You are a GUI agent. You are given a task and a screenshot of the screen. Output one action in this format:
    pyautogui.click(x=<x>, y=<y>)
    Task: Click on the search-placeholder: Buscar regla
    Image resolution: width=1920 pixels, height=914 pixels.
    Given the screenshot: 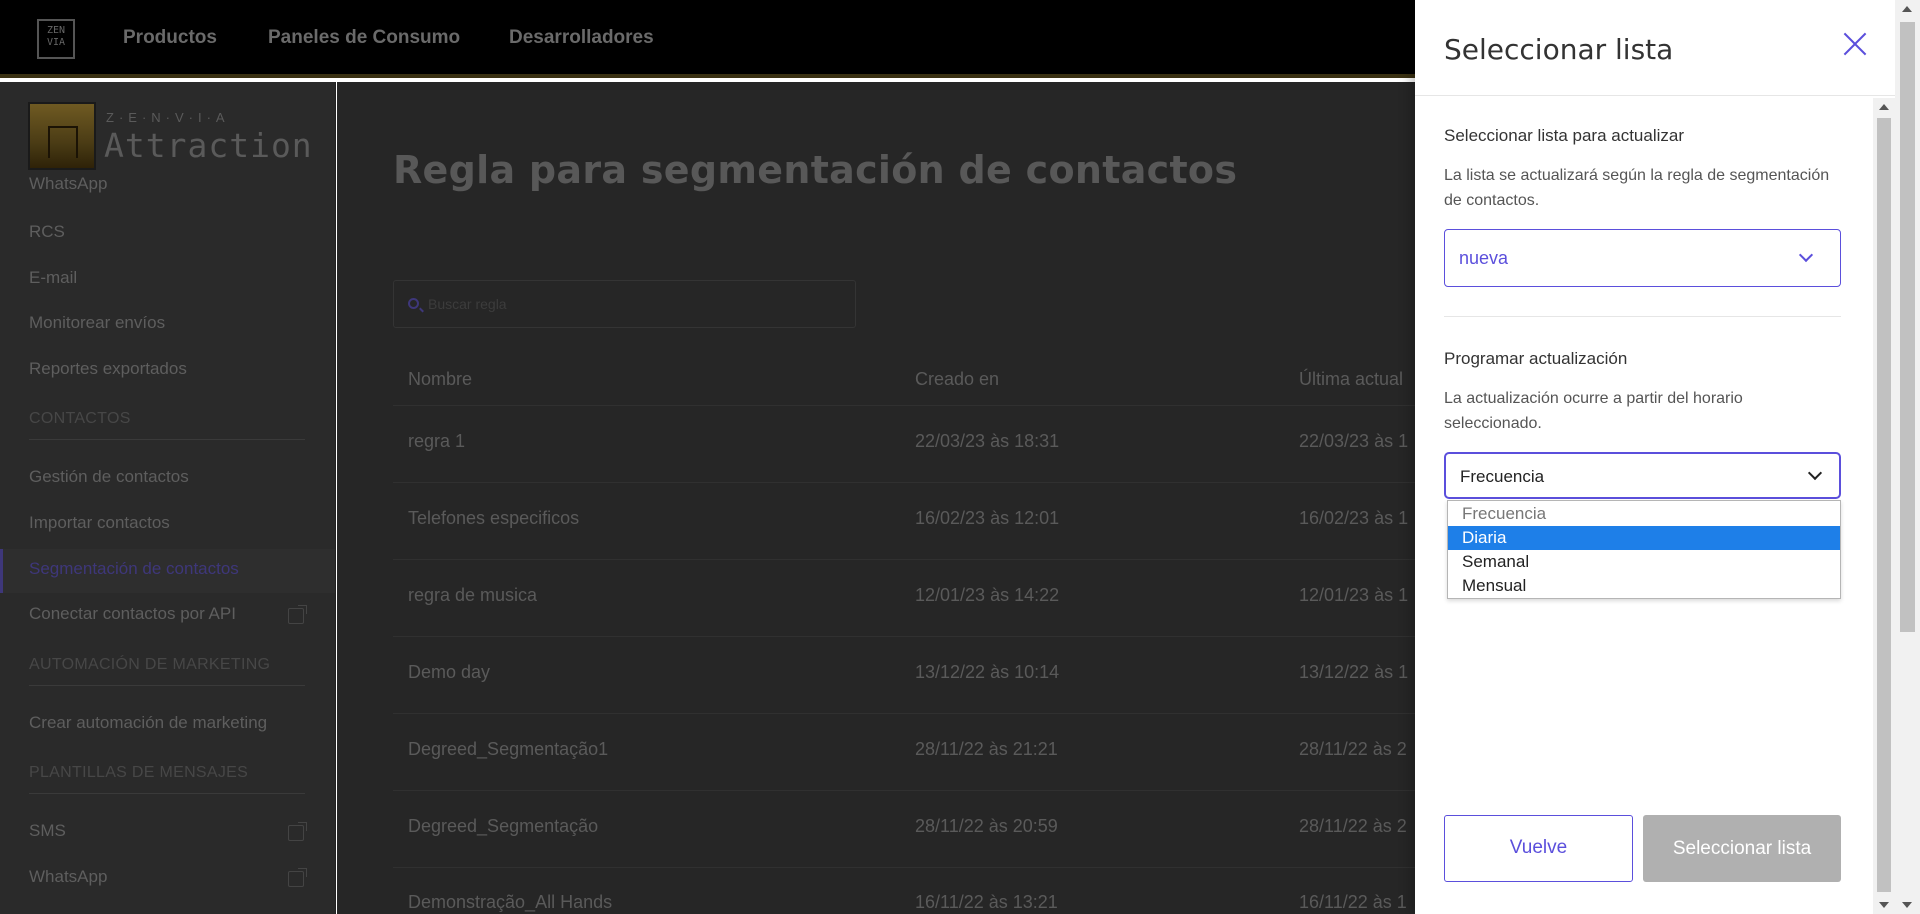 What is the action you would take?
    pyautogui.click(x=467, y=304)
    